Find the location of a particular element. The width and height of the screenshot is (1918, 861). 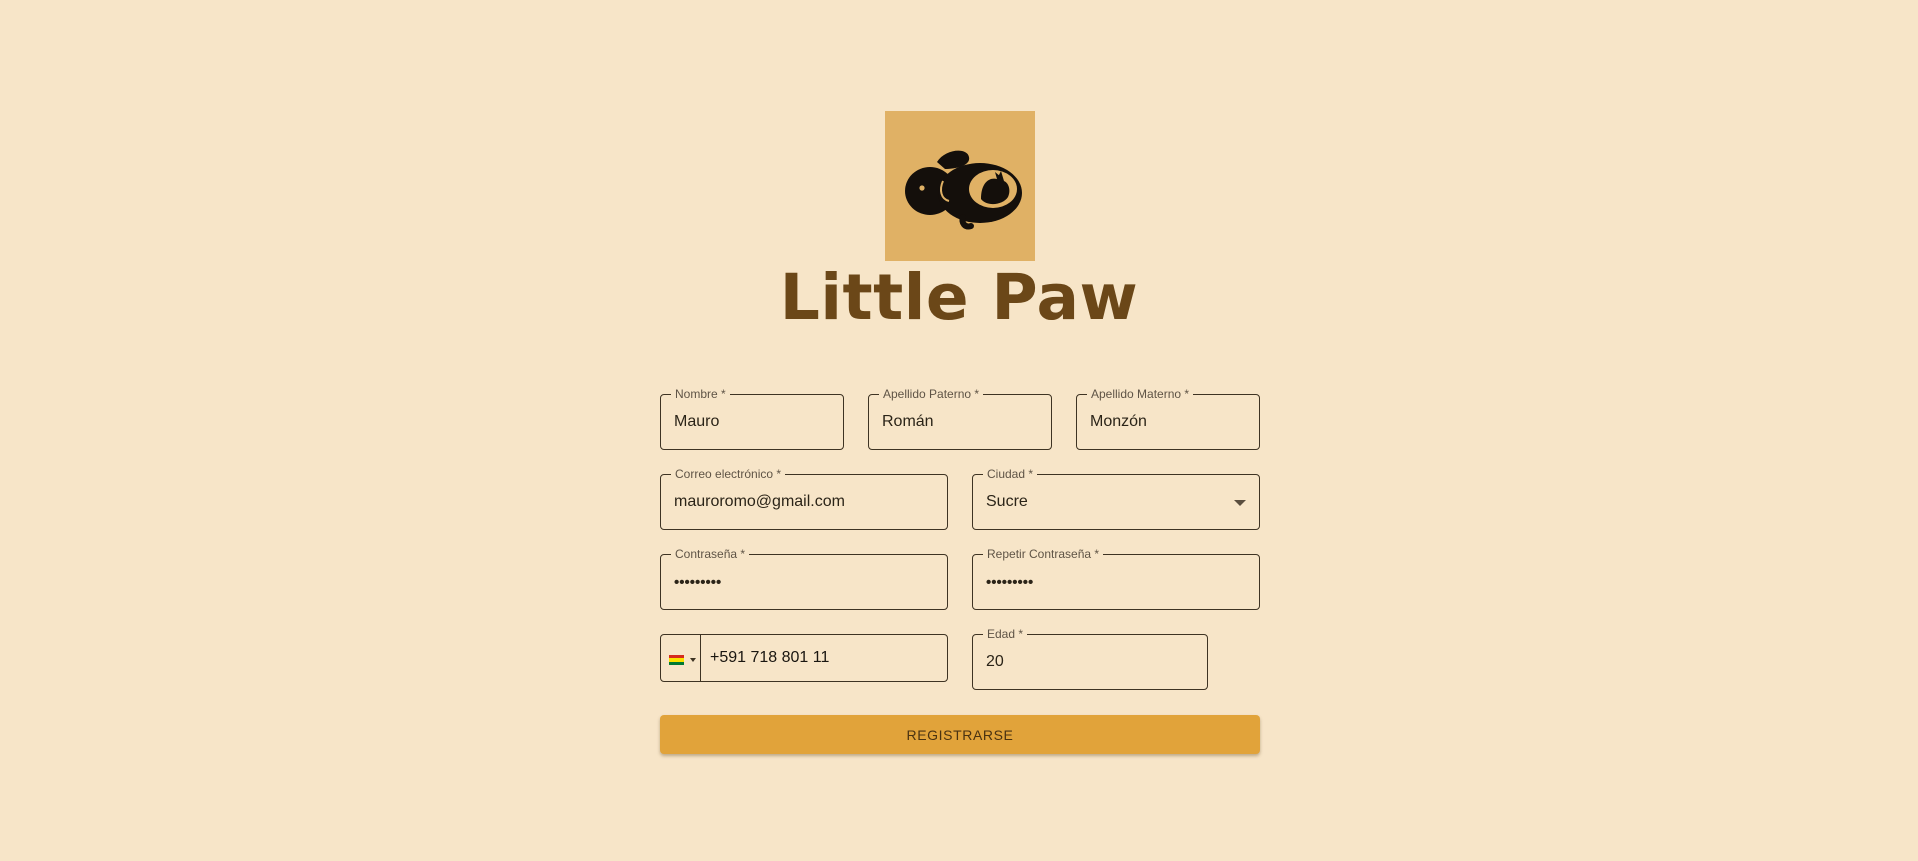

correo-value: mauroromo@gmail.com is located at coordinates (759, 501).